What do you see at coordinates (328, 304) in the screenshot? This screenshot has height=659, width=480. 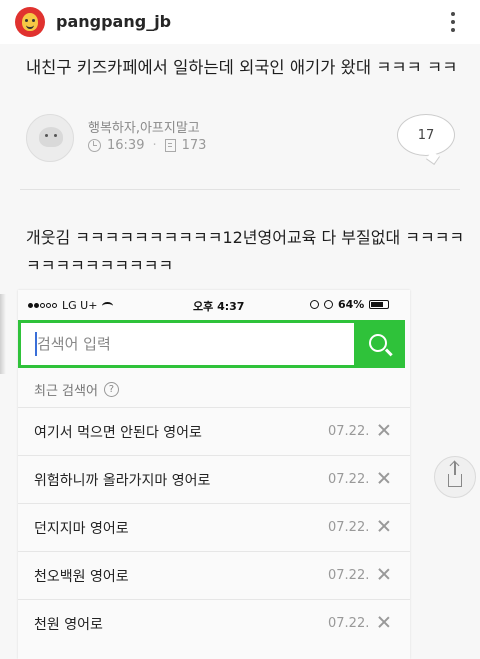 I see `alarm-icon` at bounding box center [328, 304].